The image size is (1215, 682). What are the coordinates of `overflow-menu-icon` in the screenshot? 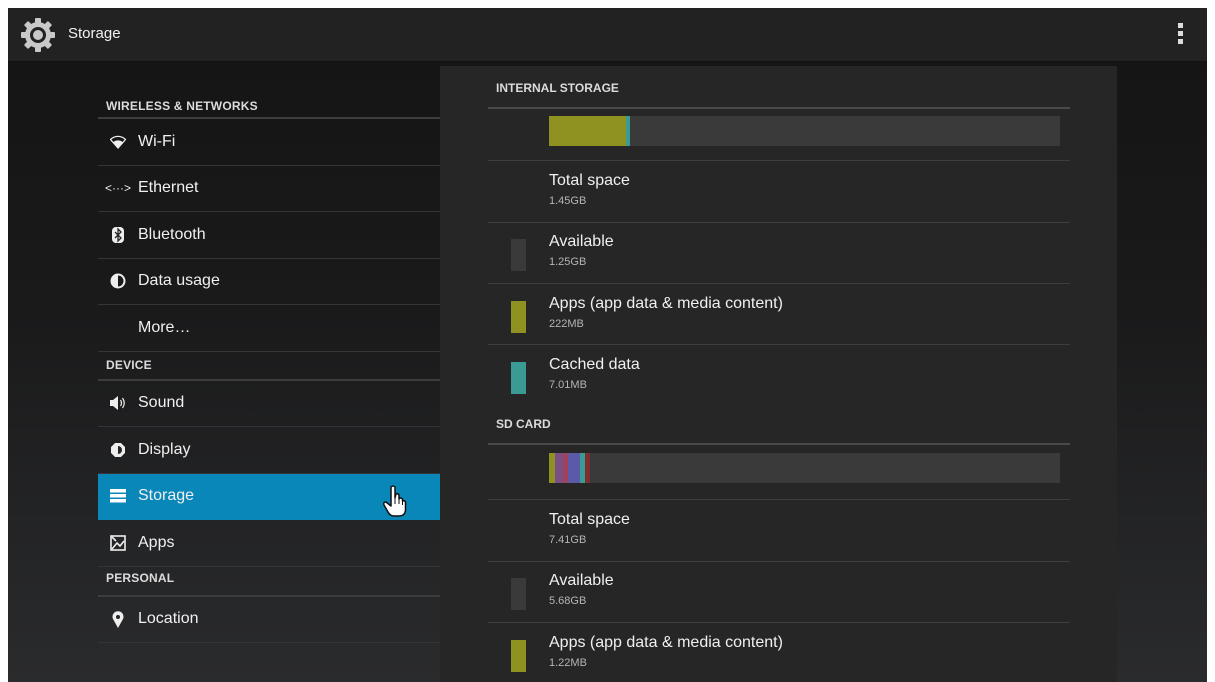 It's located at (1180, 35).